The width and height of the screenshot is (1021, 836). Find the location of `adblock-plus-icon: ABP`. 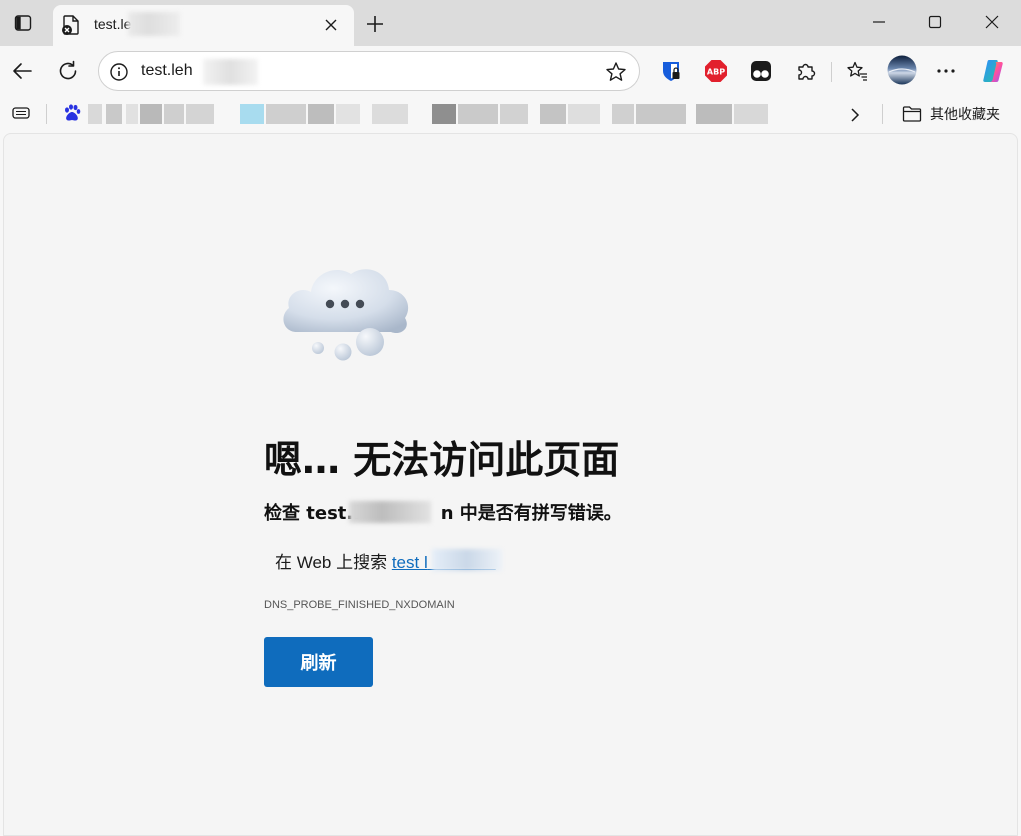

adblock-plus-icon: ABP is located at coordinates (716, 71).